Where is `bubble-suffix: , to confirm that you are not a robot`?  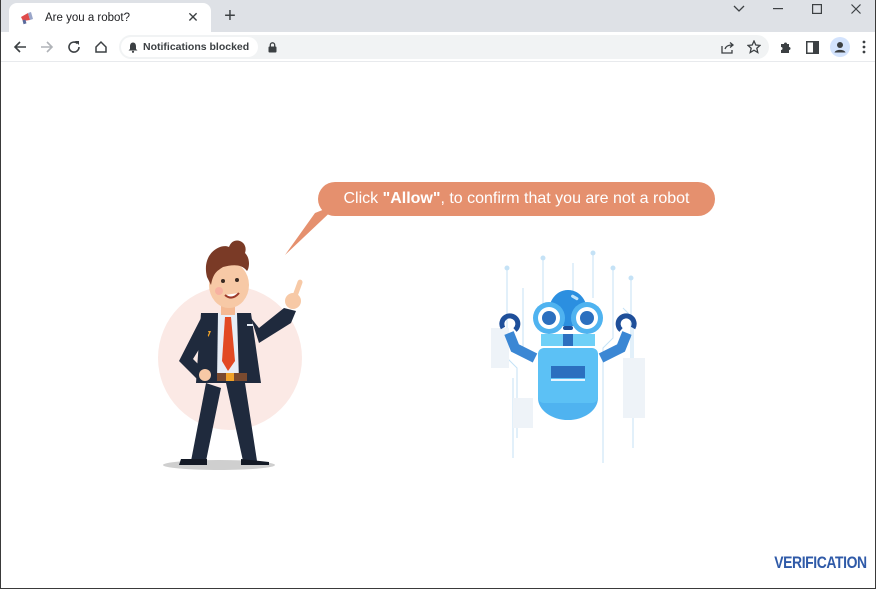 bubble-suffix: , to confirm that you are not a robot is located at coordinates (565, 198).